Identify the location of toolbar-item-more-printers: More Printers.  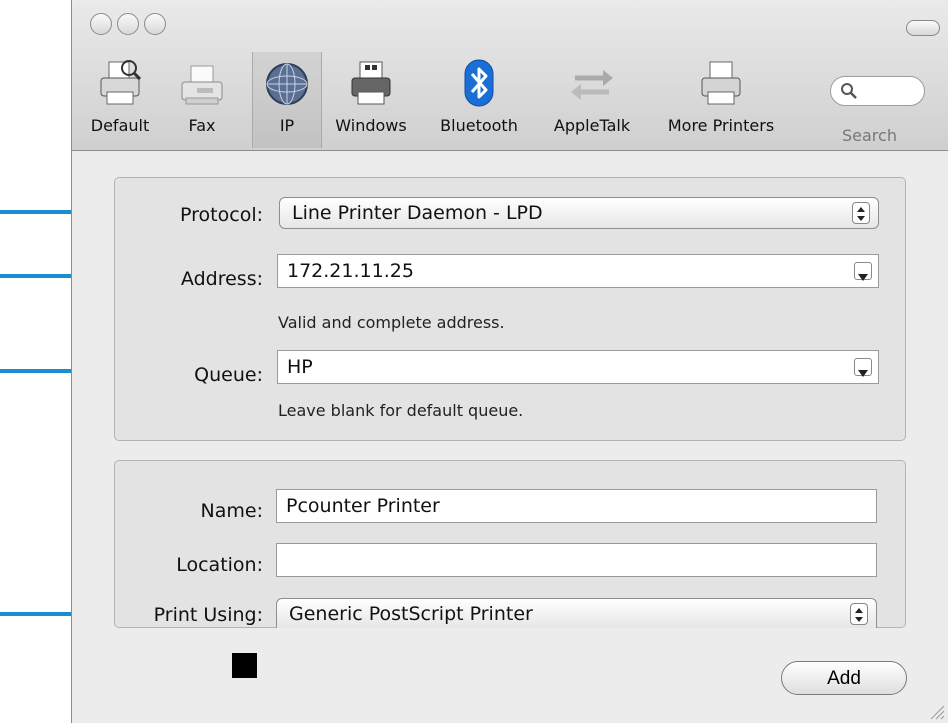
(721, 96).